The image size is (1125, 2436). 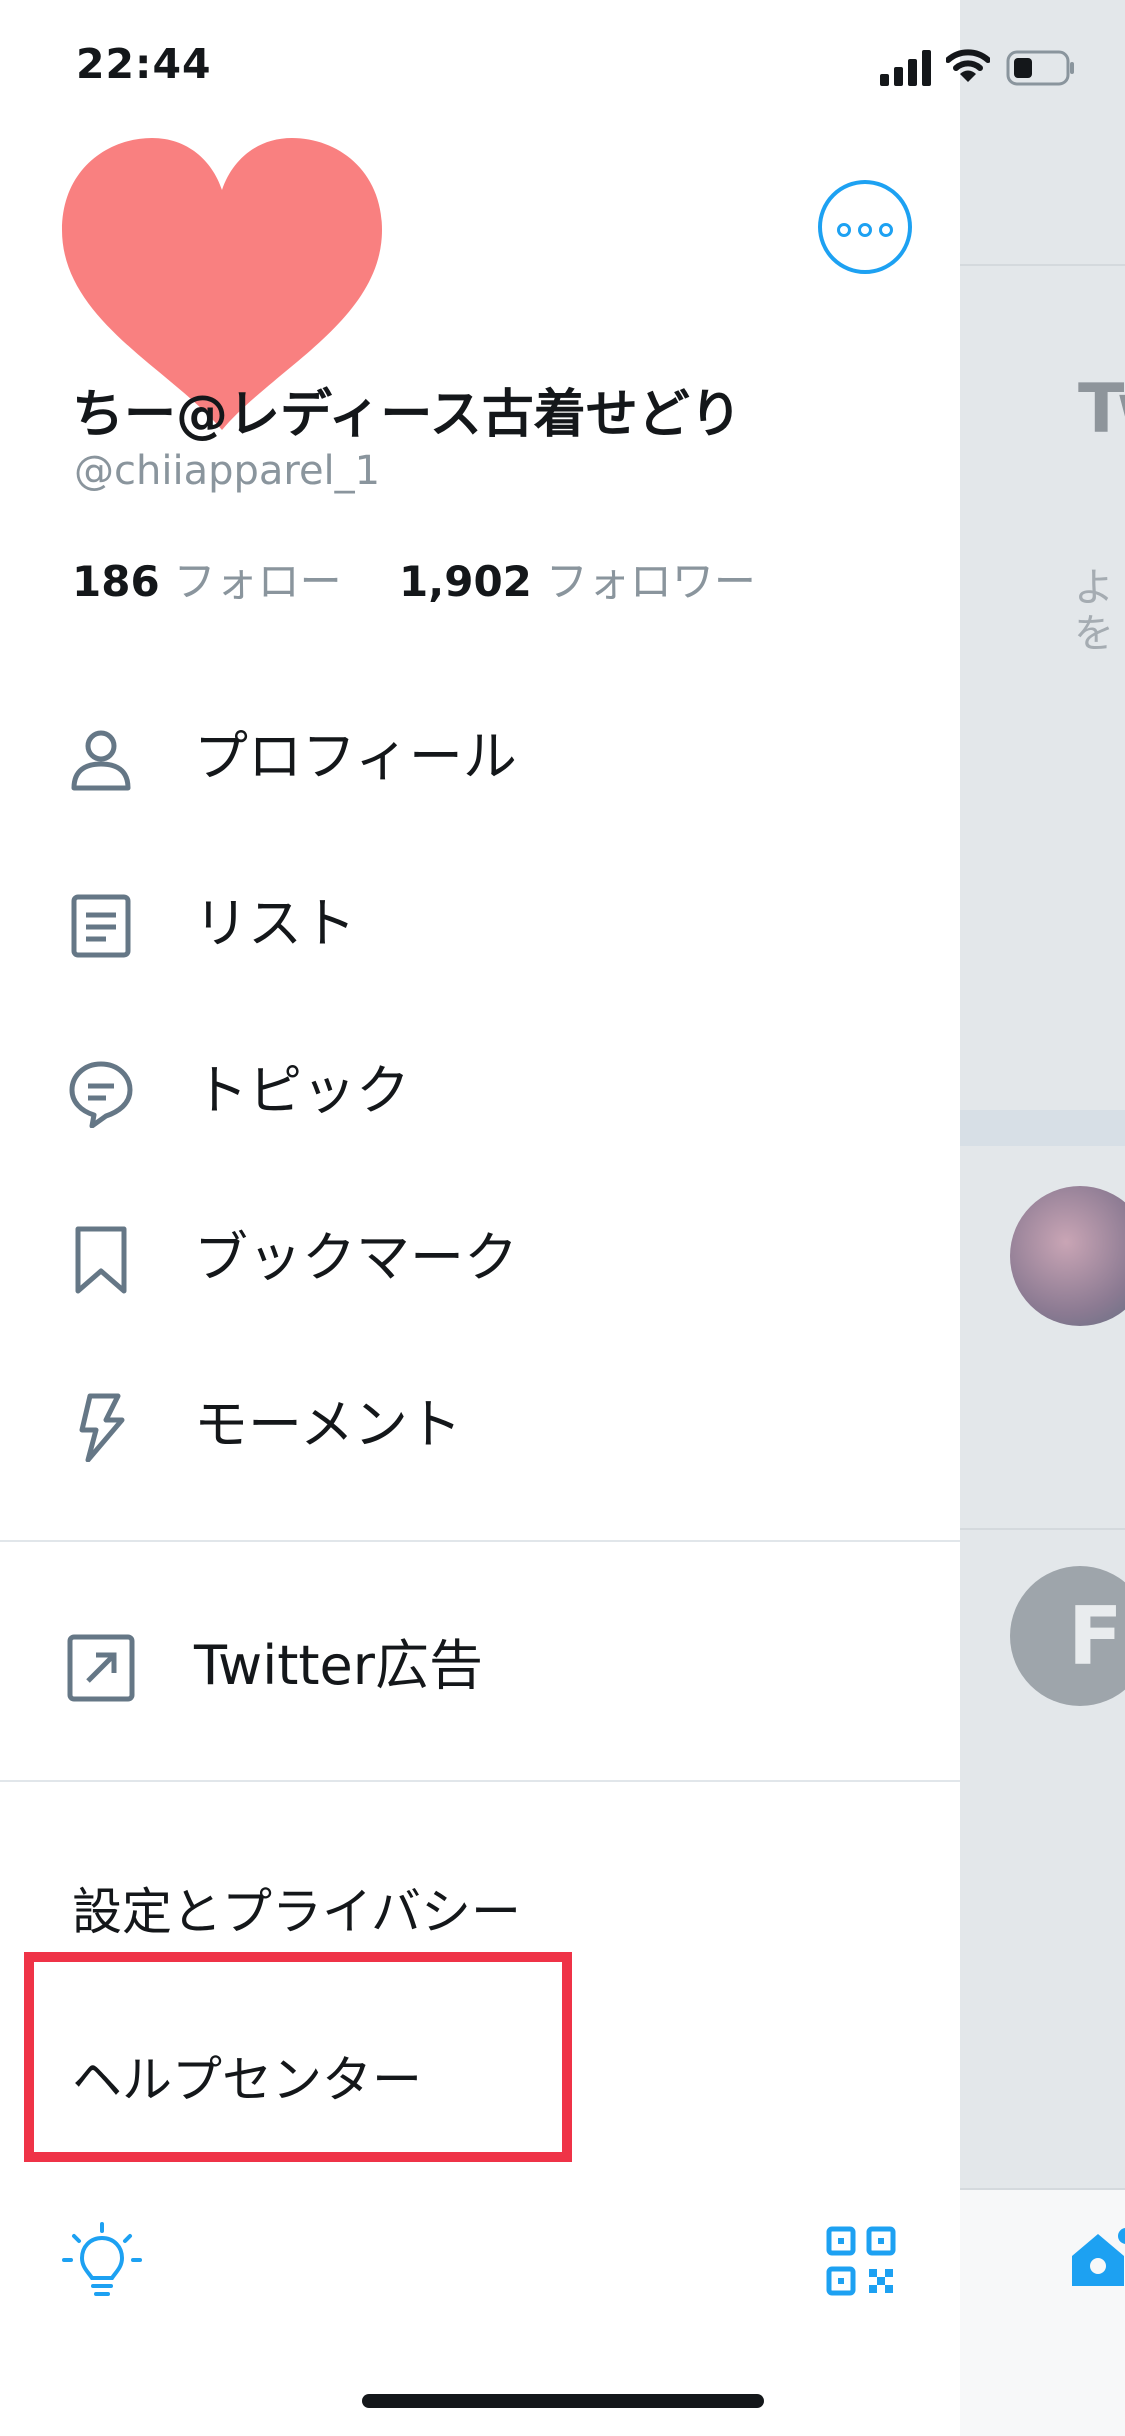 I want to click on avatar, so click(x=1067, y=1256).